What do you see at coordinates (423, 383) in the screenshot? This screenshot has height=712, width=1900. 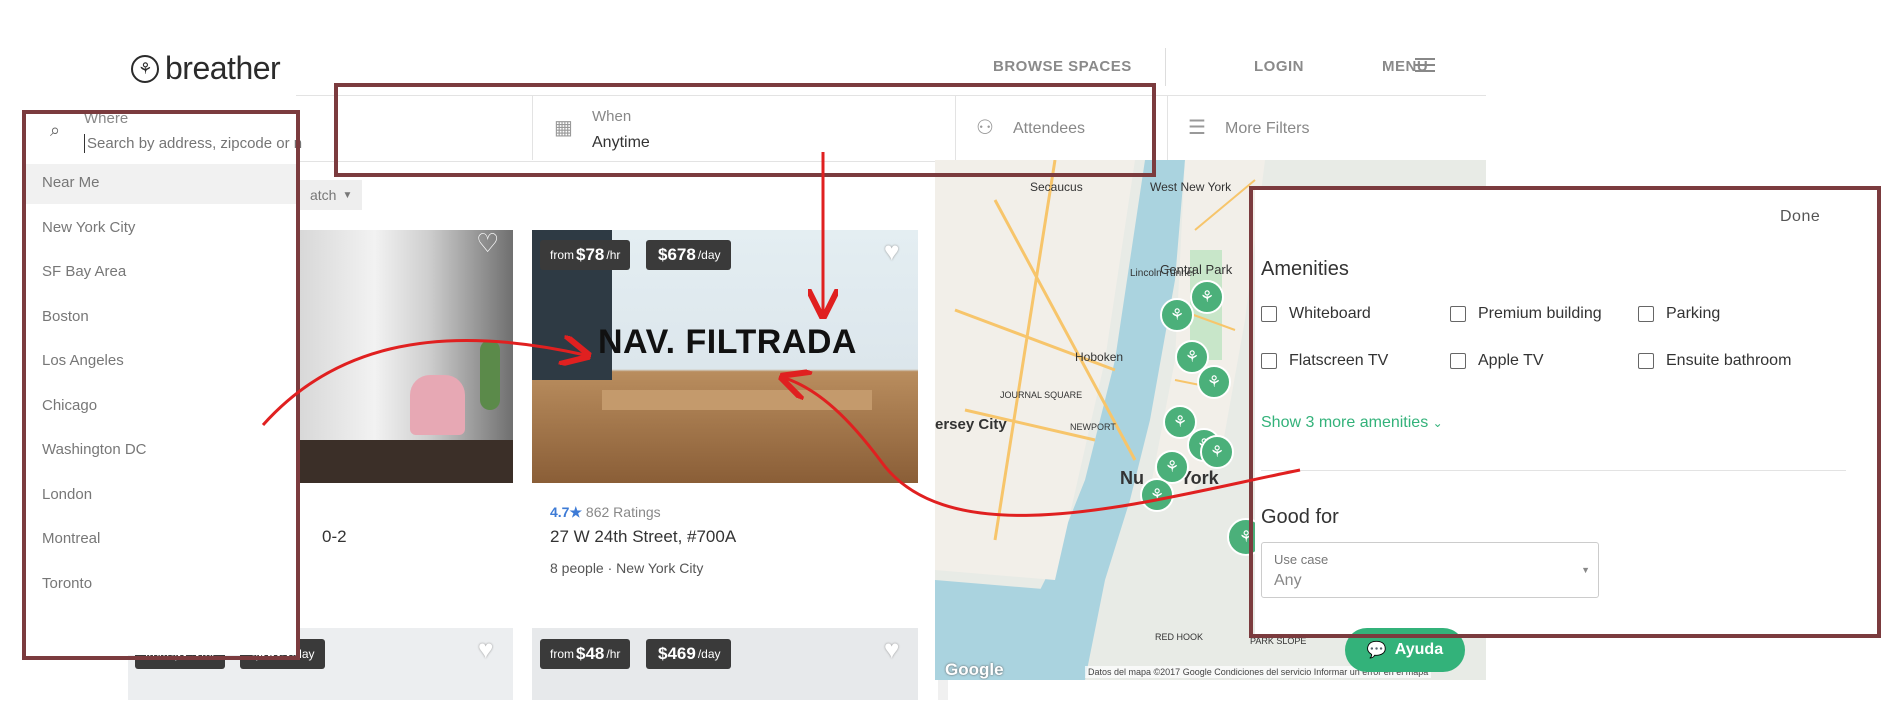 I see `arrow-from-where` at bounding box center [423, 383].